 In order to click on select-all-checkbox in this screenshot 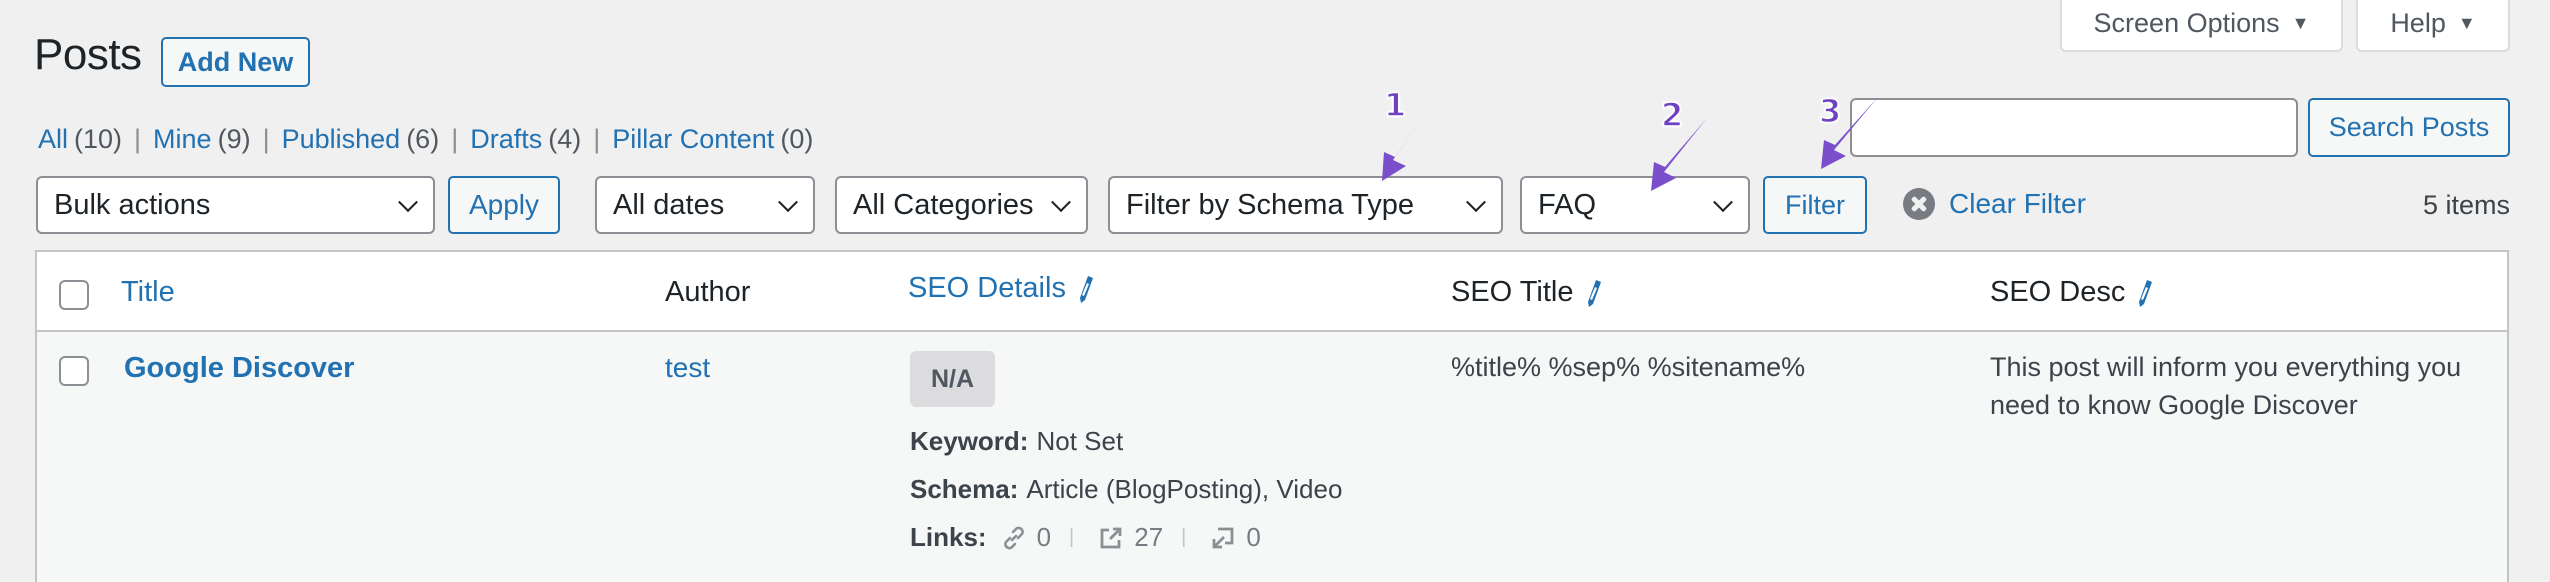, I will do `click(74, 295)`.